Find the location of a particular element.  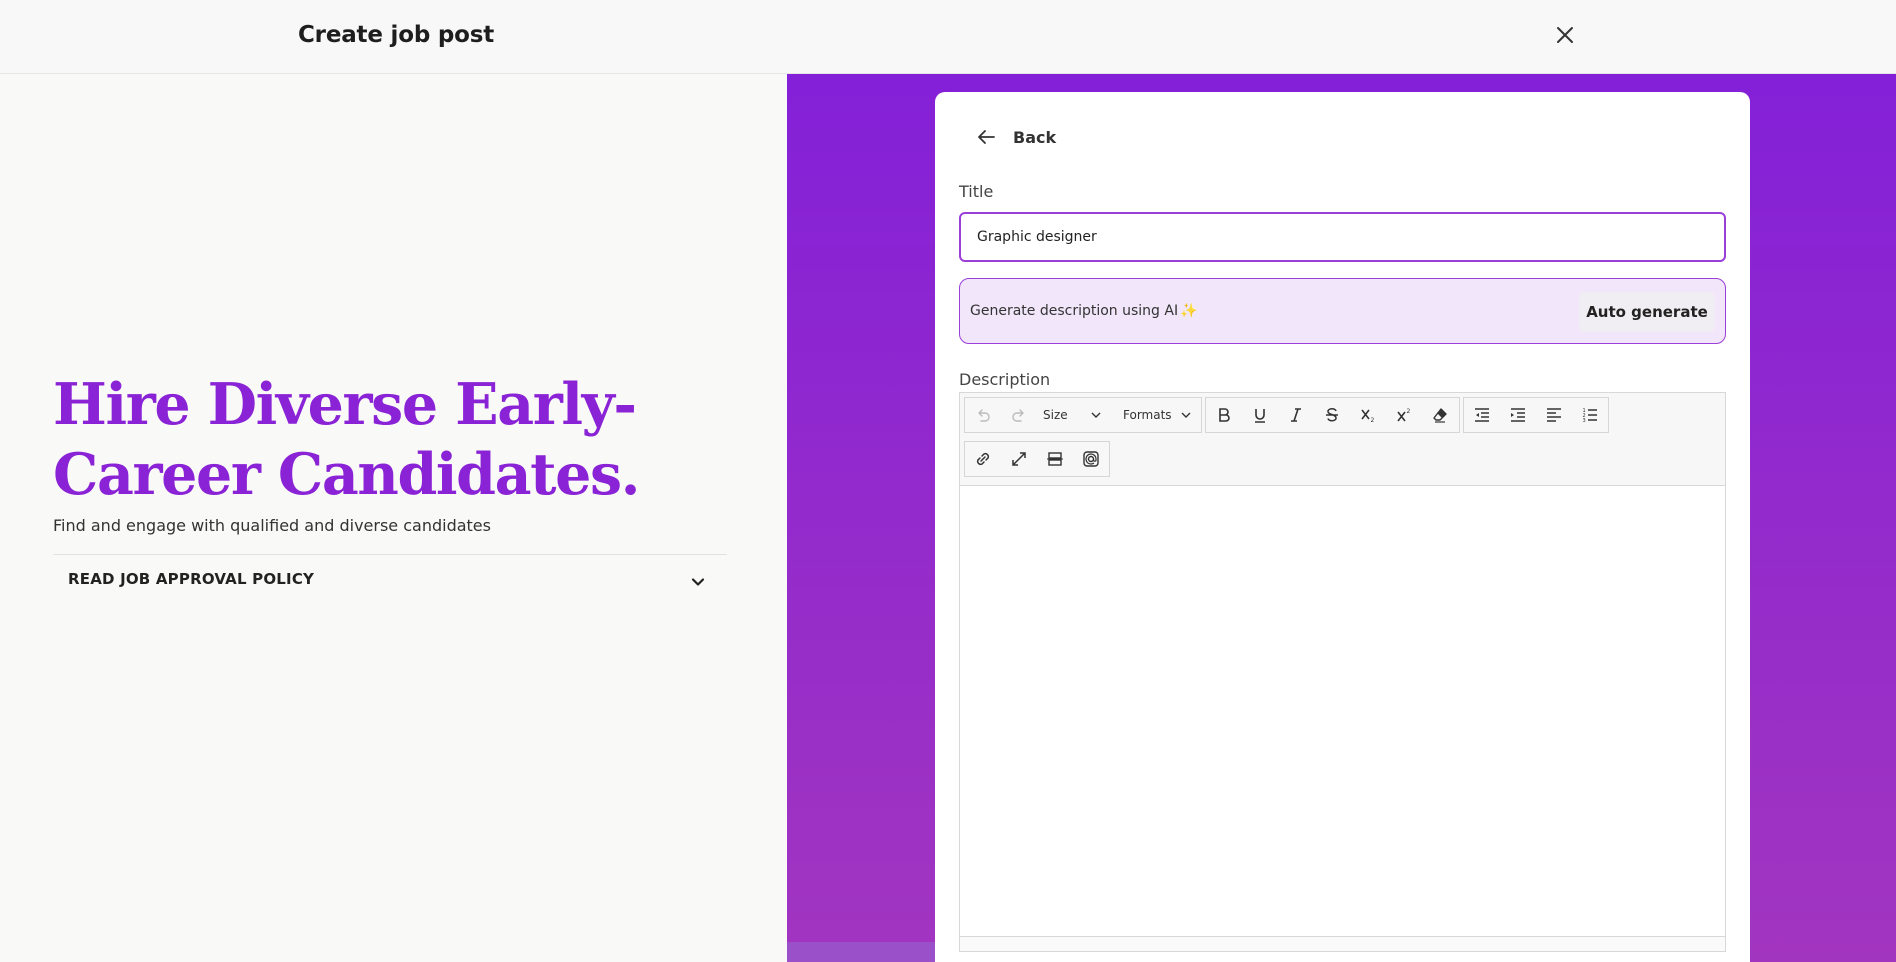

strikethrough-icon is located at coordinates (1332, 415).